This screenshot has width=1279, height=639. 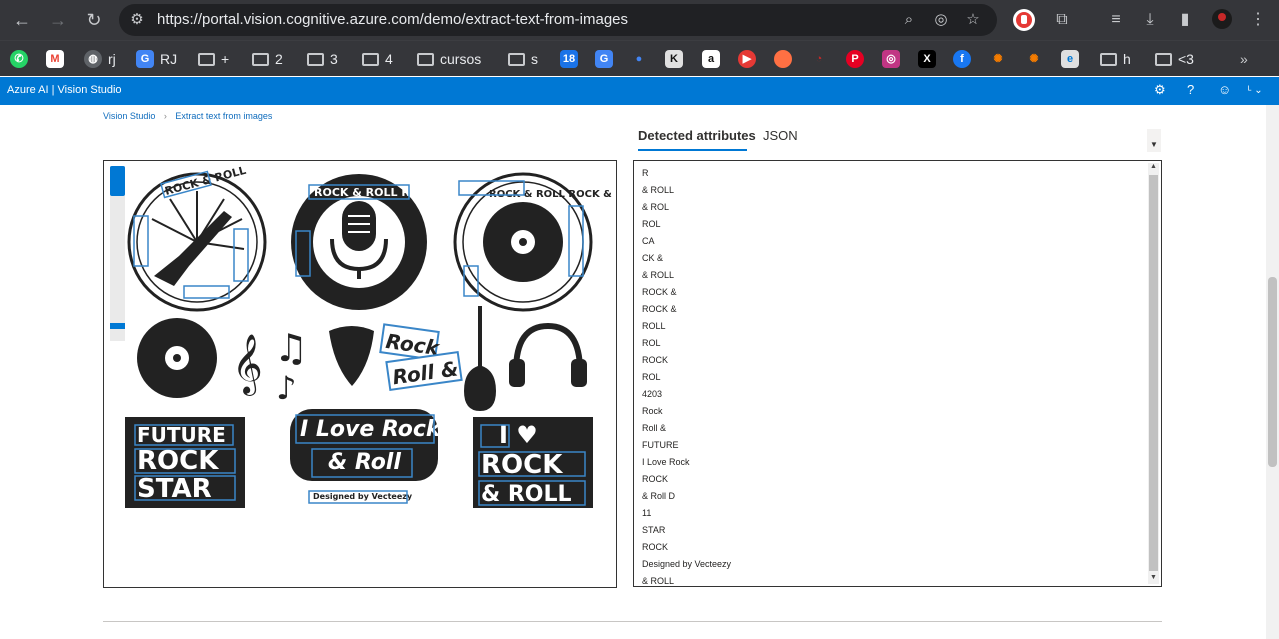 I want to click on edge-icon: e, so click(x=1070, y=59).